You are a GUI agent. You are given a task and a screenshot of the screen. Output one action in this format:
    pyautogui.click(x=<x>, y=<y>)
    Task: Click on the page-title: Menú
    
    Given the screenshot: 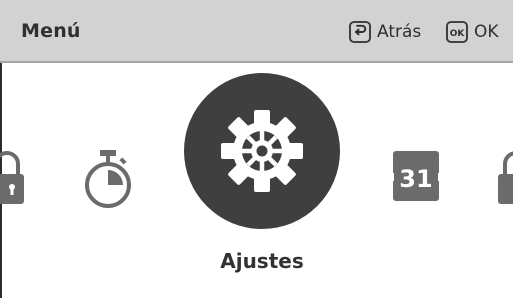 What is the action you would take?
    pyautogui.click(x=51, y=31)
    